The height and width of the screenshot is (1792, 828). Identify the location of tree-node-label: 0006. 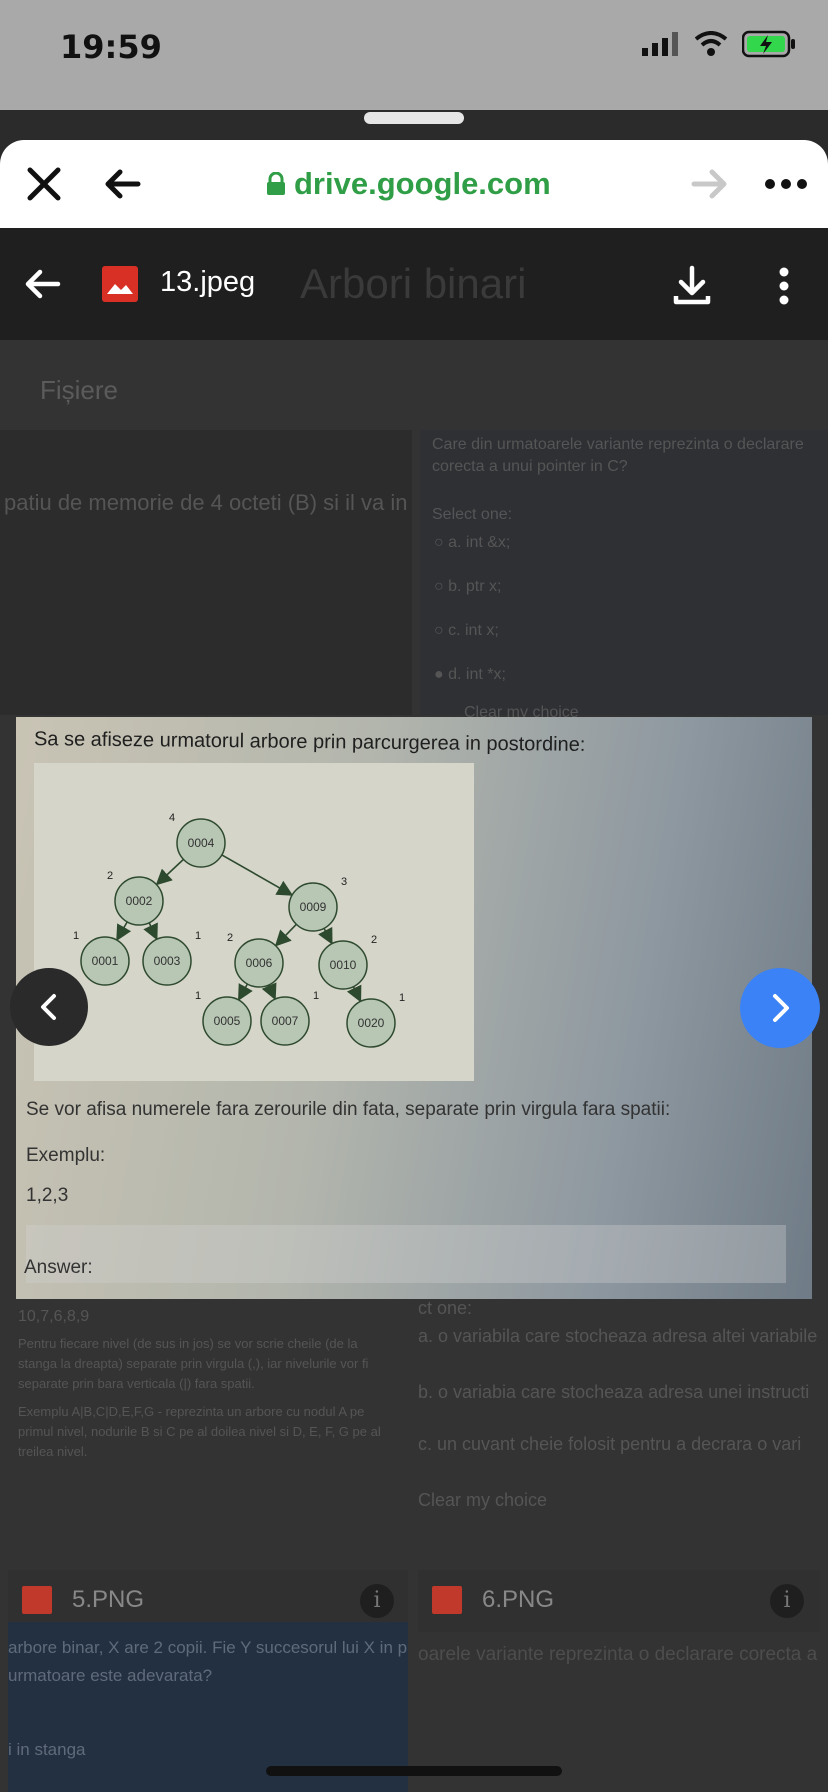
(259, 963).